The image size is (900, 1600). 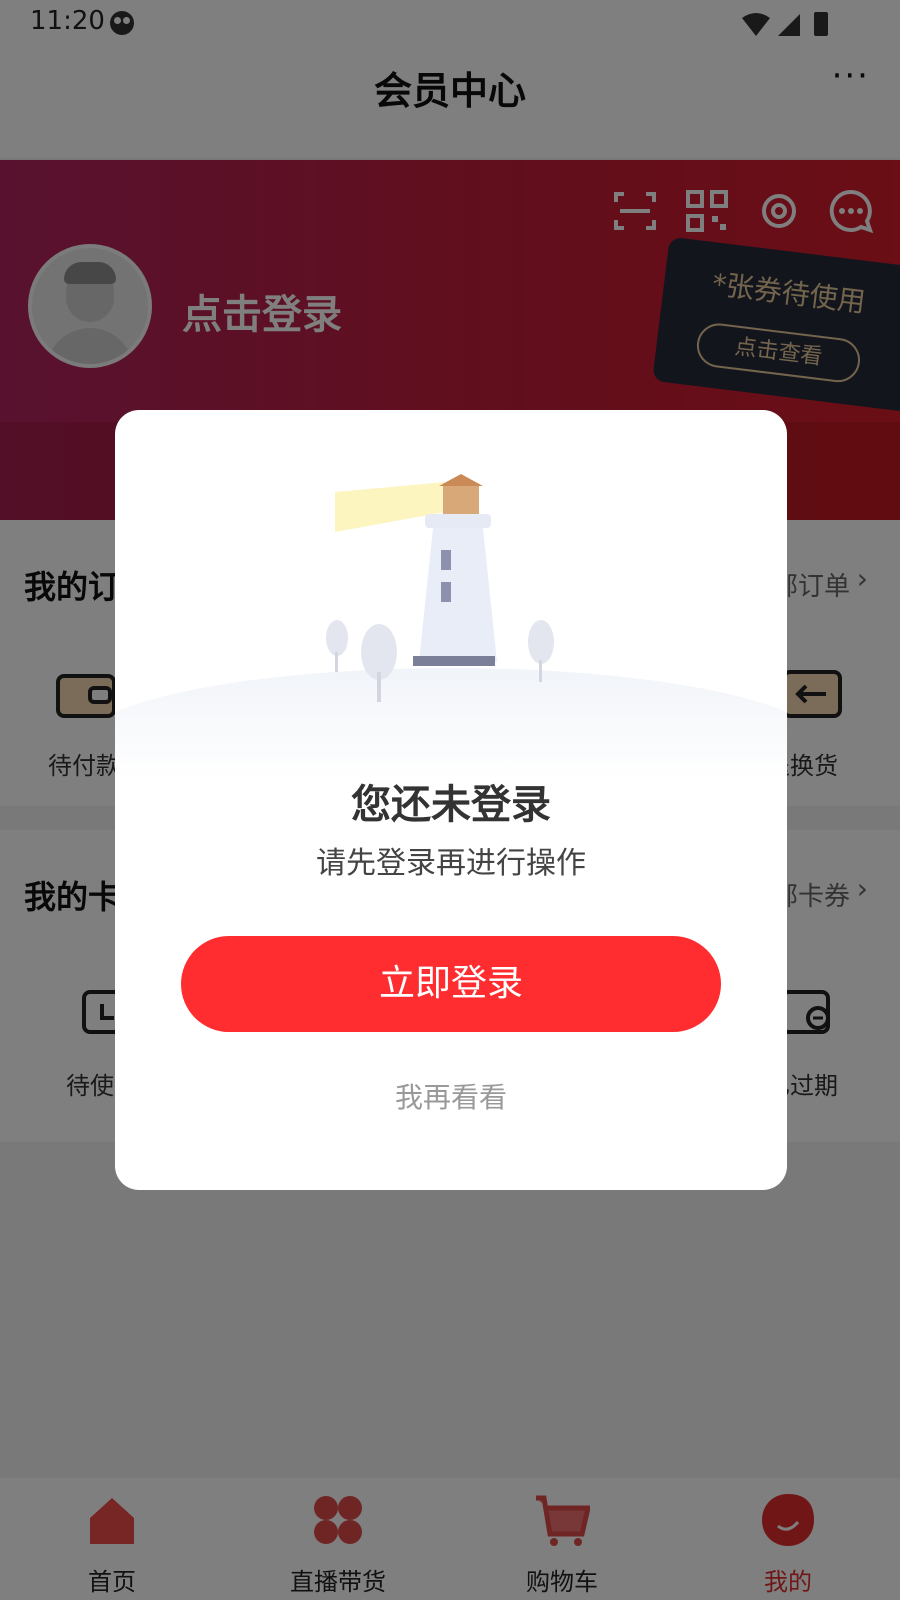 What do you see at coordinates (451, 1096) in the screenshot?
I see `dismiss-button: 我再看看` at bounding box center [451, 1096].